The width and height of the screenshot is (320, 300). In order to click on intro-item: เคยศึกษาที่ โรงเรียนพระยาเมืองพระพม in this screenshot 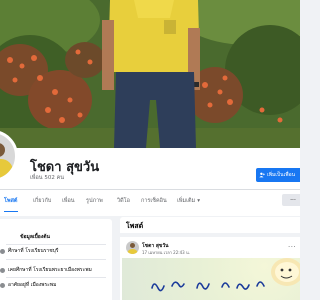, I will do `click(46, 270)`.